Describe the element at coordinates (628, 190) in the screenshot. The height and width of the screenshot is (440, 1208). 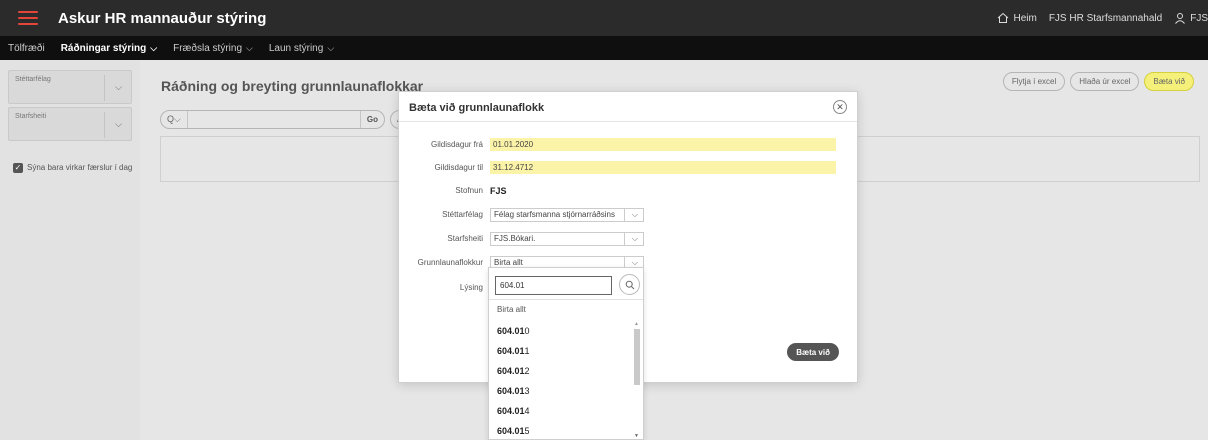
I see `institution-row: Stofnun FJS` at that location.